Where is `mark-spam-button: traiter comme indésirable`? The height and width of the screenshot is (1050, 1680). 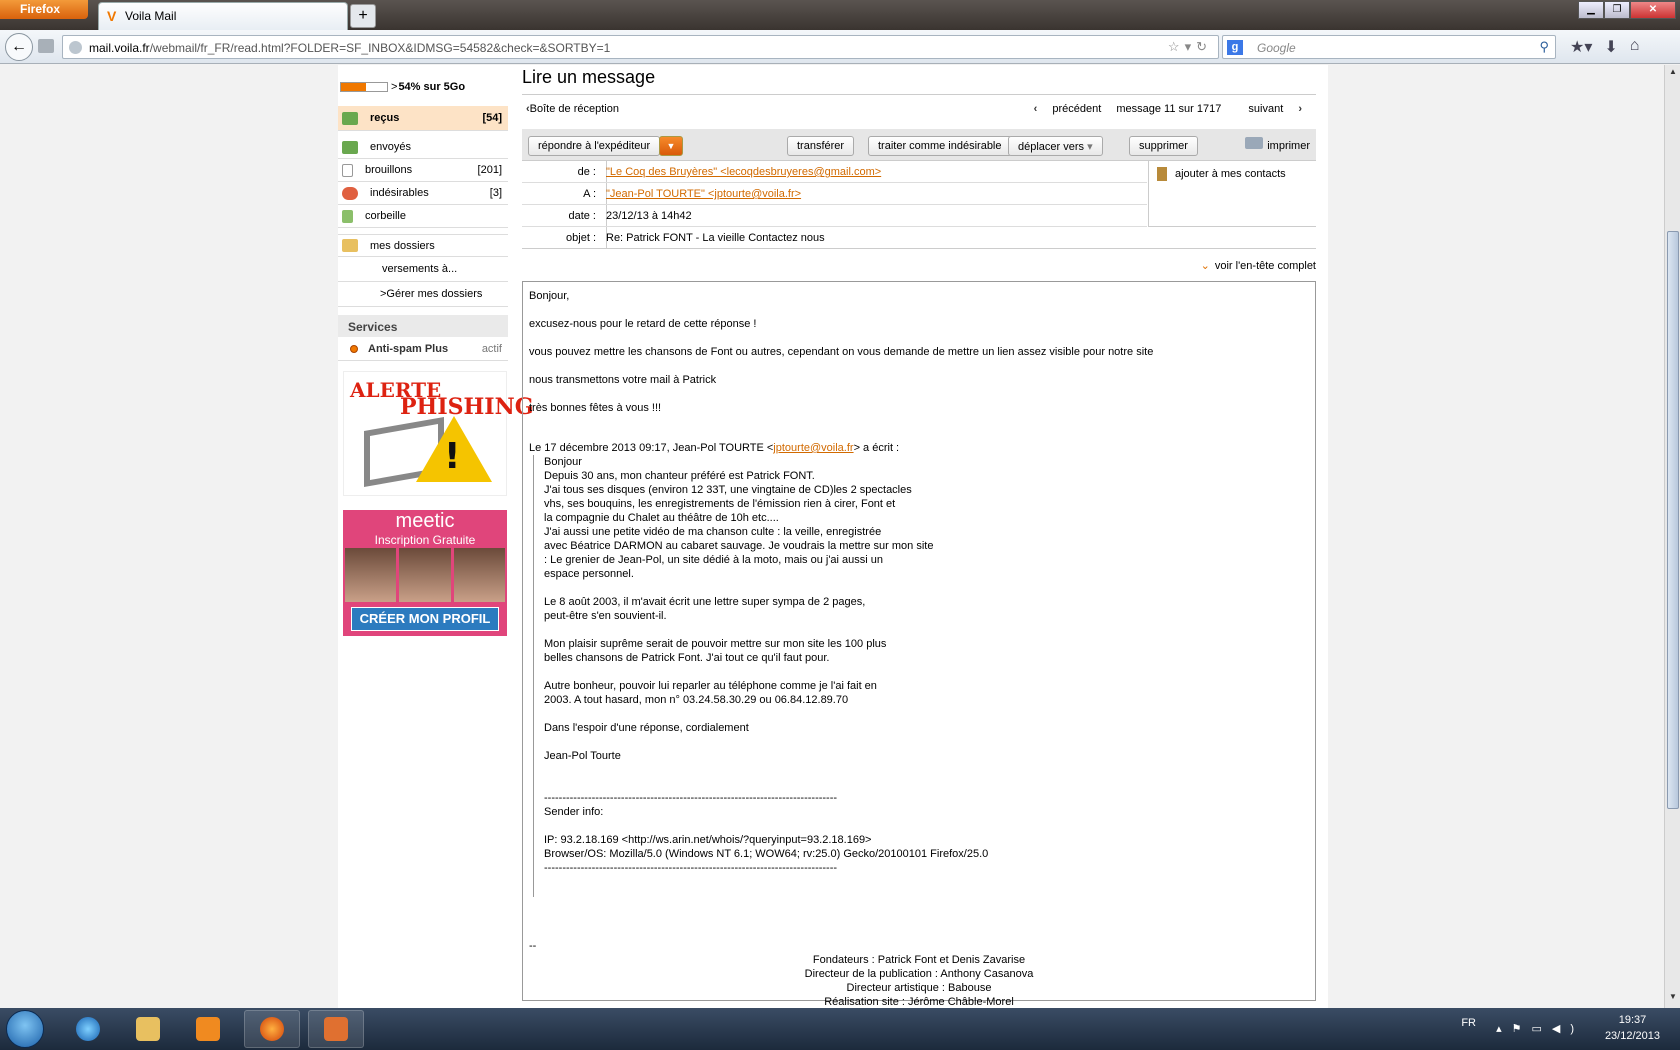 mark-spam-button: traiter comme indésirable is located at coordinates (940, 146).